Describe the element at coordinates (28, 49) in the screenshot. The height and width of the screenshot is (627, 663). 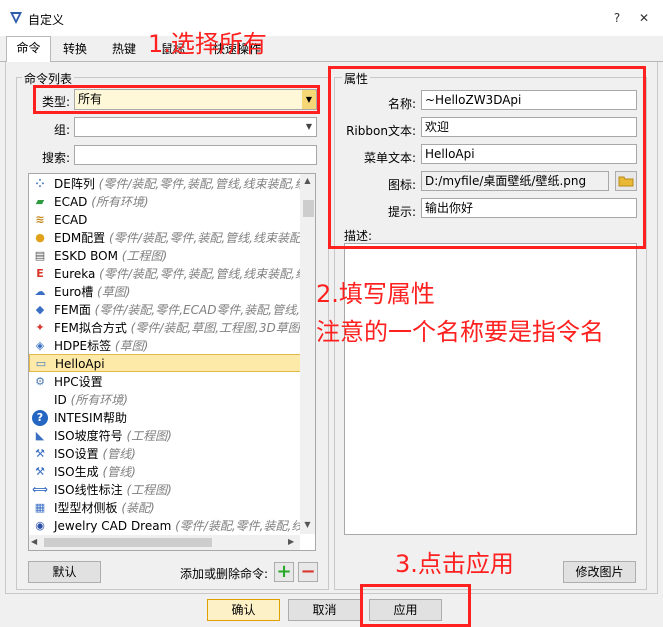
I see `tab-commands: 命令` at that location.